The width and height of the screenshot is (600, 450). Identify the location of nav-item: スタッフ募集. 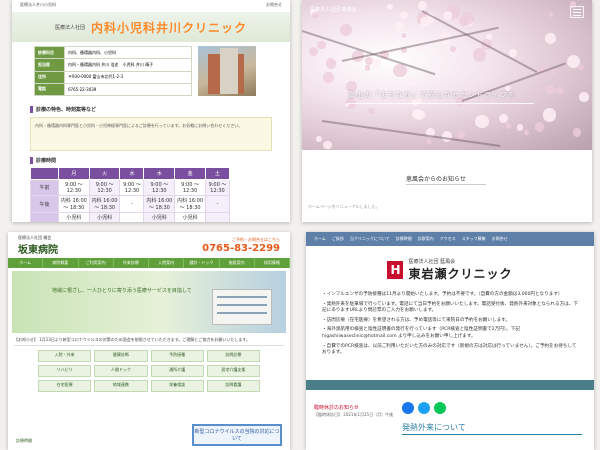
(474, 239).